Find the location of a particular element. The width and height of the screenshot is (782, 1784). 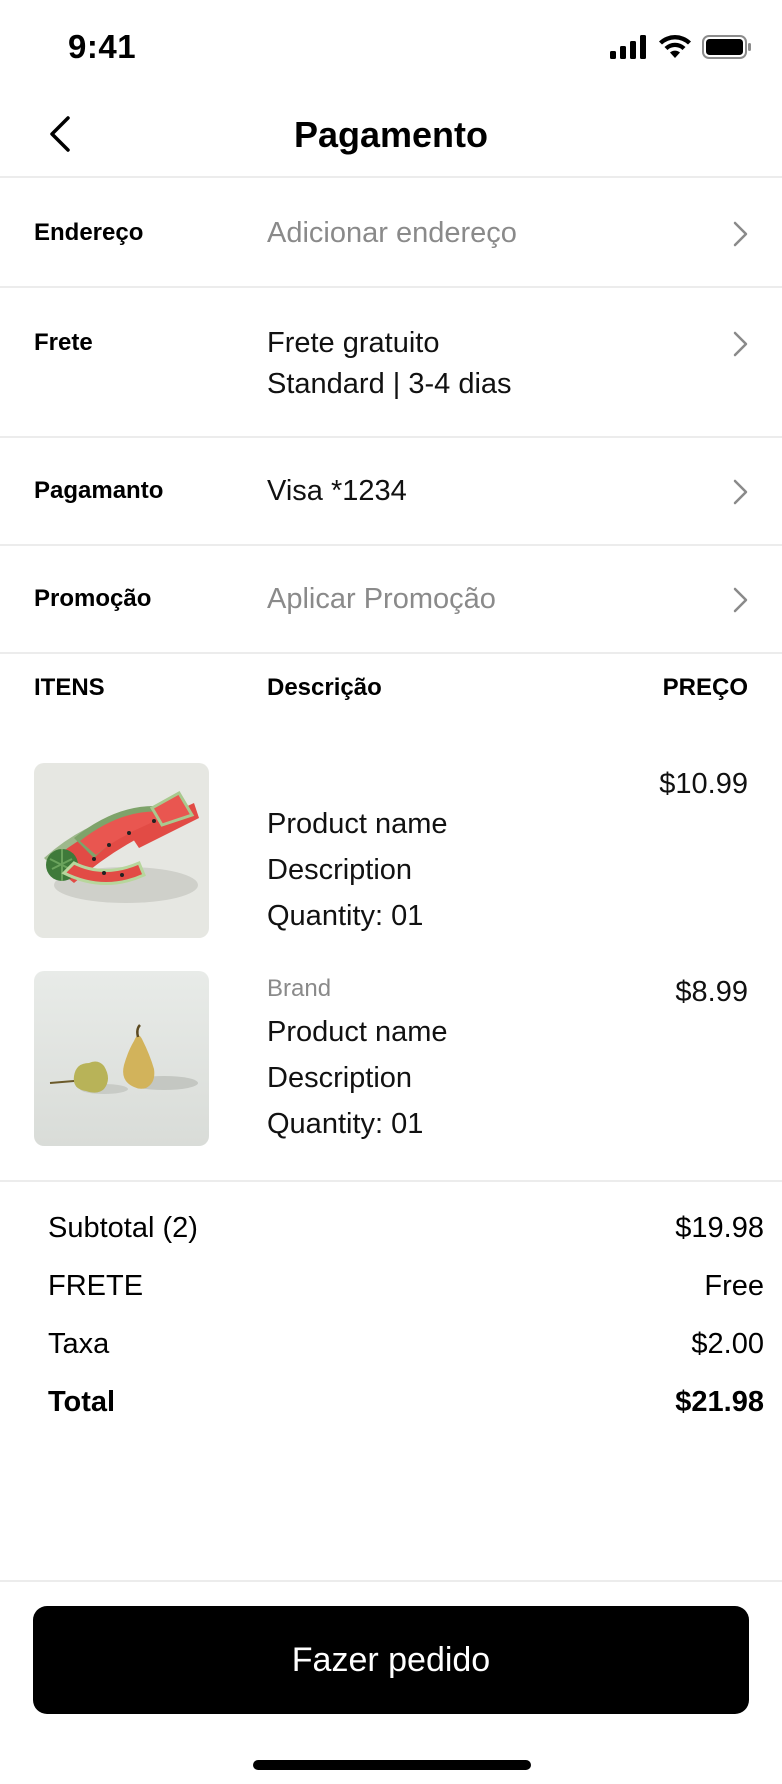

shipping-summary-row: FRETE Free is located at coordinates (406, 1290).